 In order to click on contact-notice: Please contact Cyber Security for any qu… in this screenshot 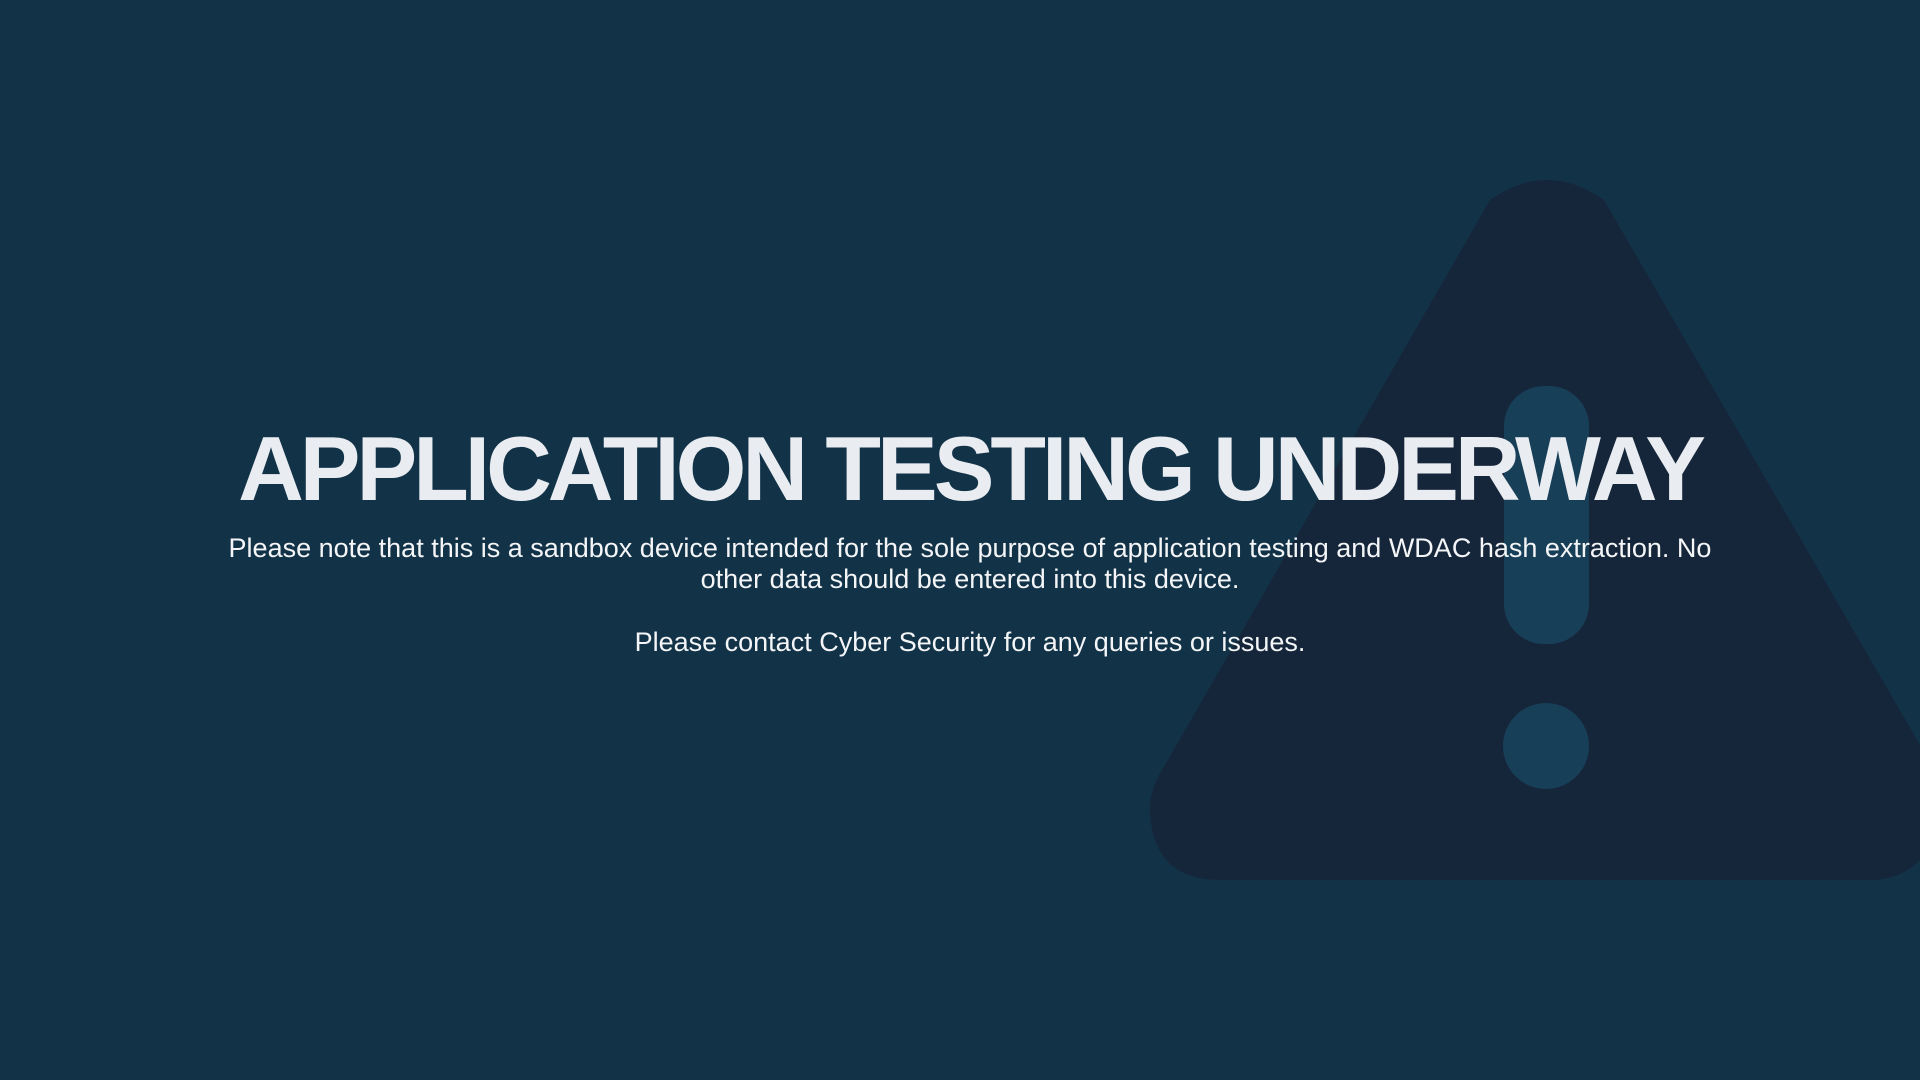, I will do `click(970, 642)`.